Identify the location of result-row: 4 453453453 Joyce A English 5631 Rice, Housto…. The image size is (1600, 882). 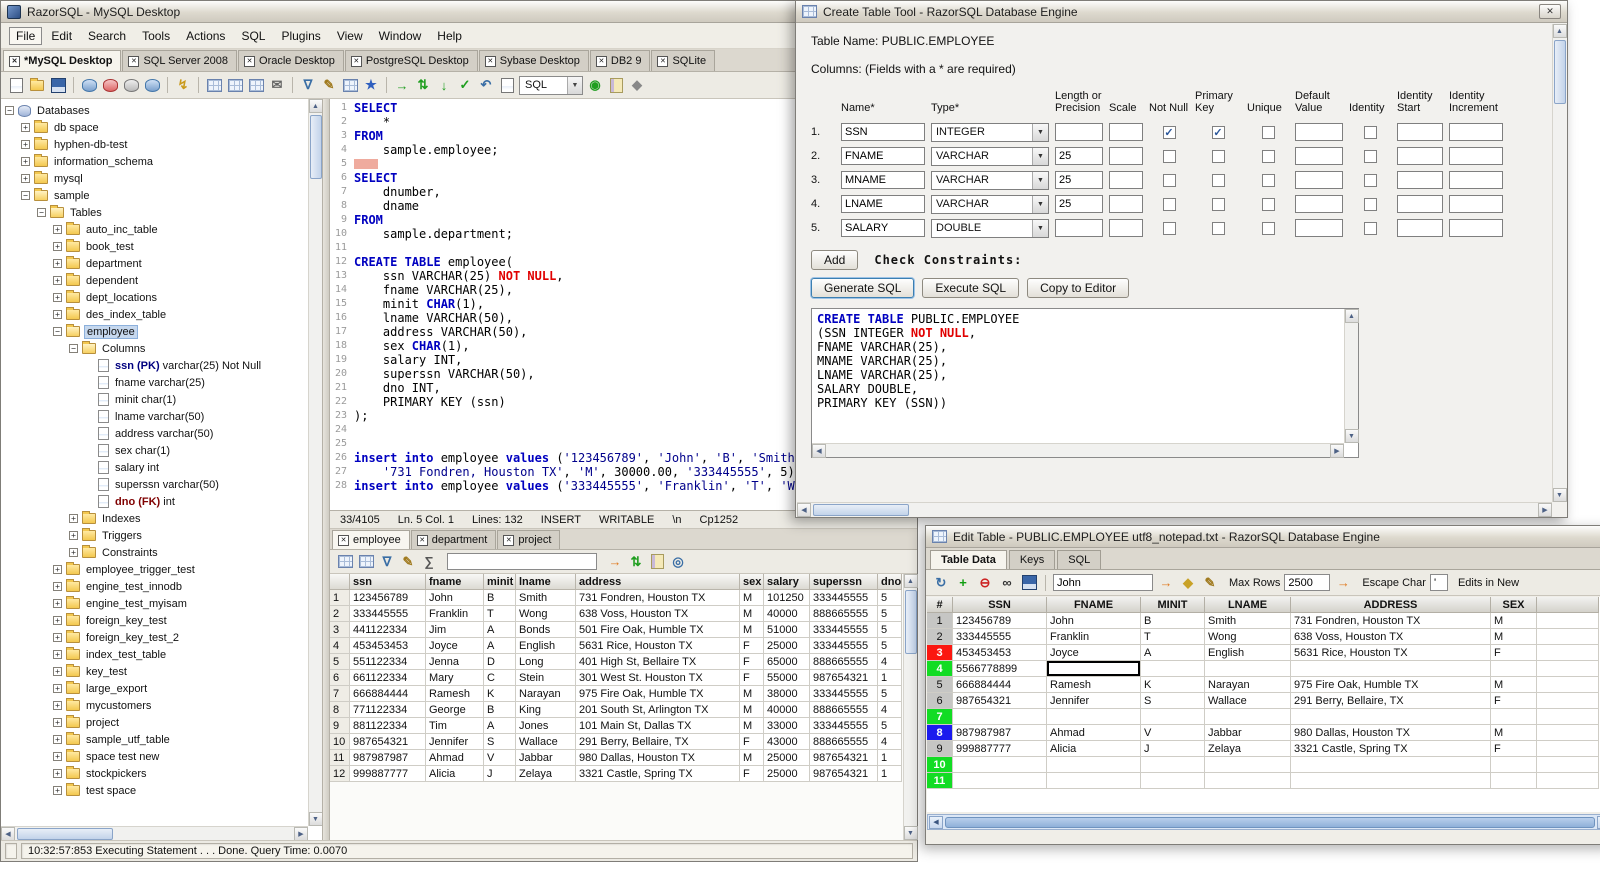
(616, 646).